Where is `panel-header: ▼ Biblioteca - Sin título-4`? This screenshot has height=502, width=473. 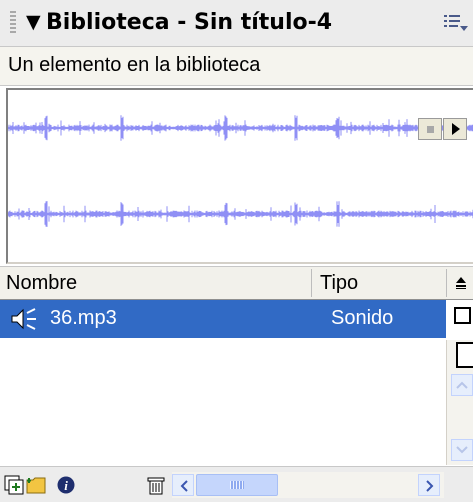 panel-header: ▼ Biblioteca - Sin título-4 is located at coordinates (236, 23).